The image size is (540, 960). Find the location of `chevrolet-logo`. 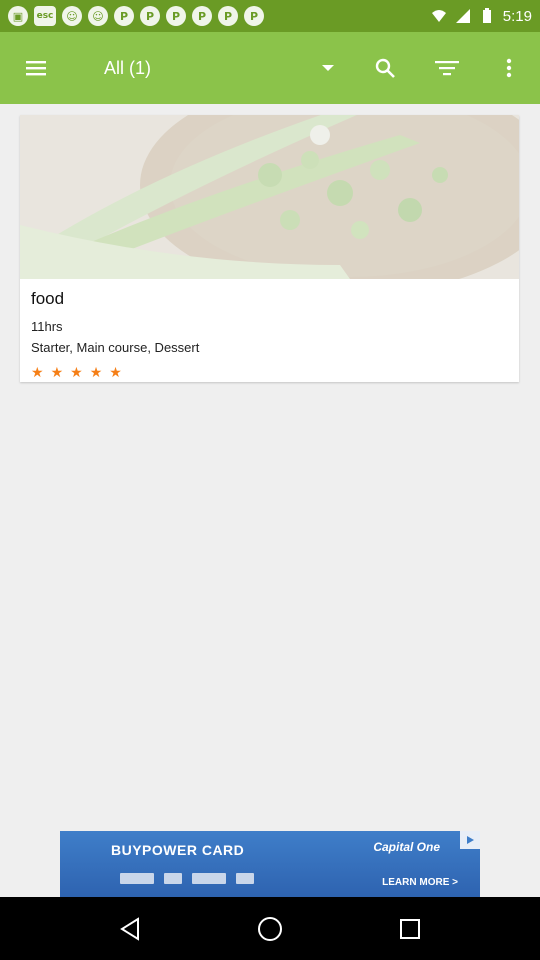

chevrolet-logo is located at coordinates (137, 878).